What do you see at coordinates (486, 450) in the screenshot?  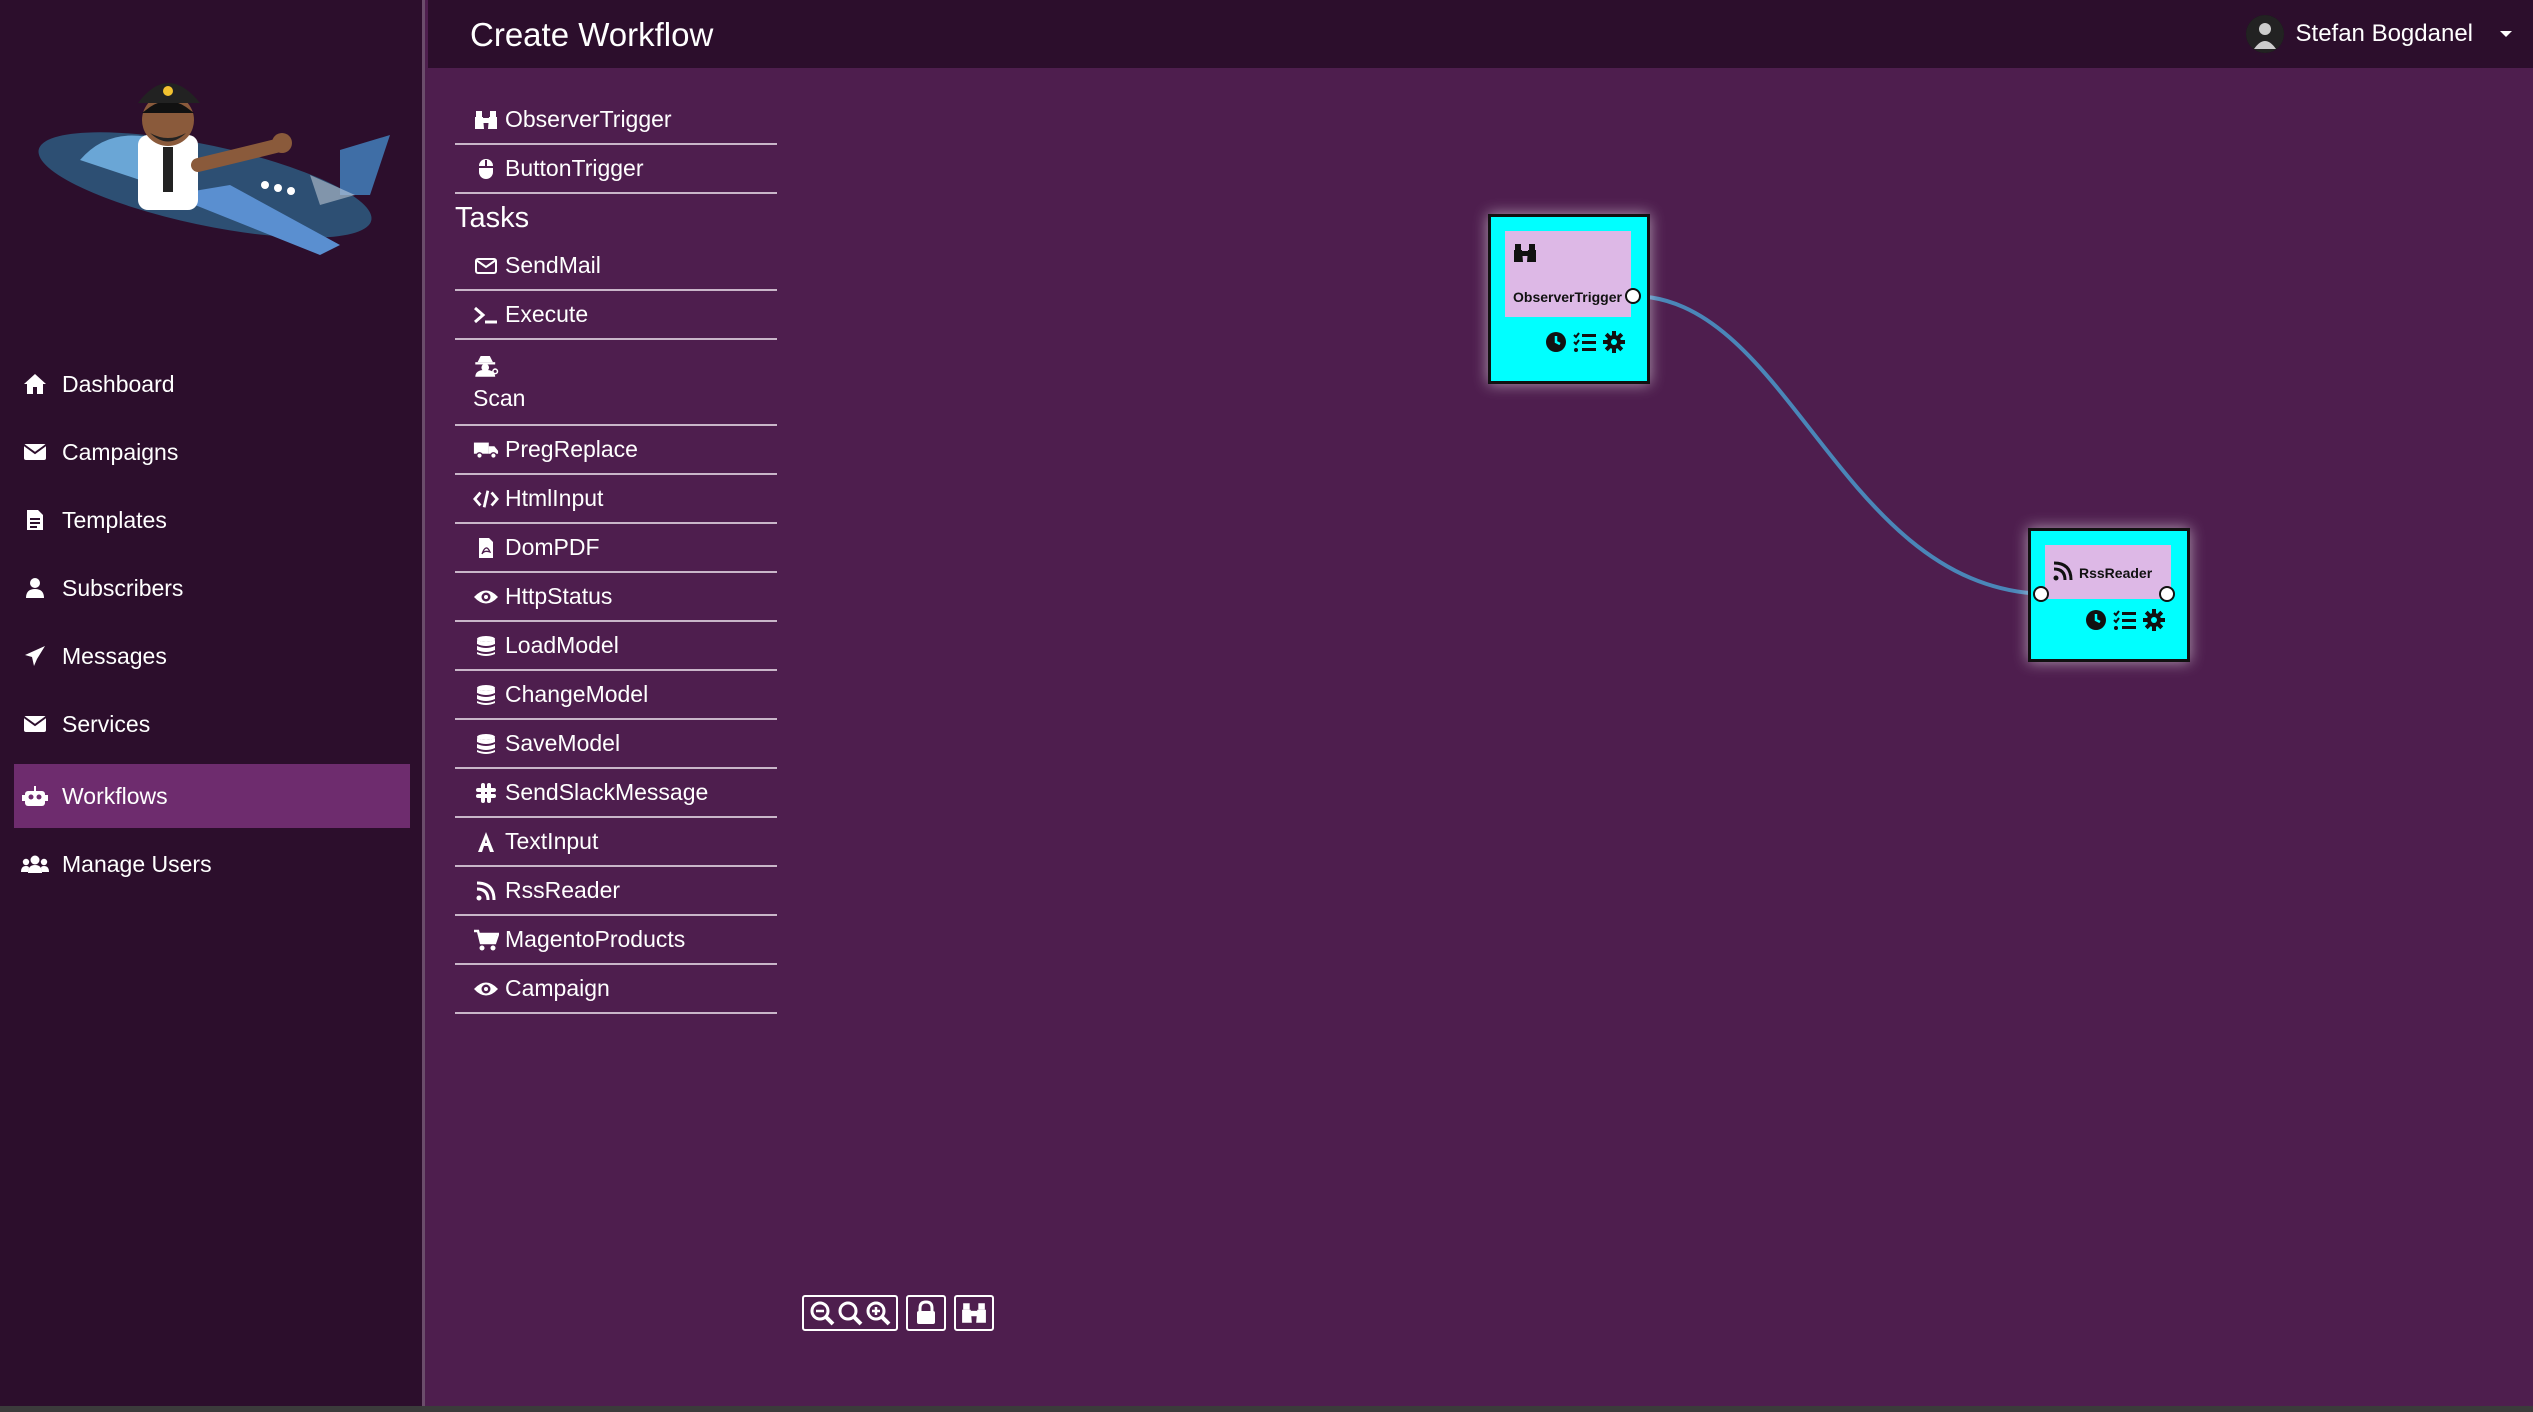 I see `truck-icon` at bounding box center [486, 450].